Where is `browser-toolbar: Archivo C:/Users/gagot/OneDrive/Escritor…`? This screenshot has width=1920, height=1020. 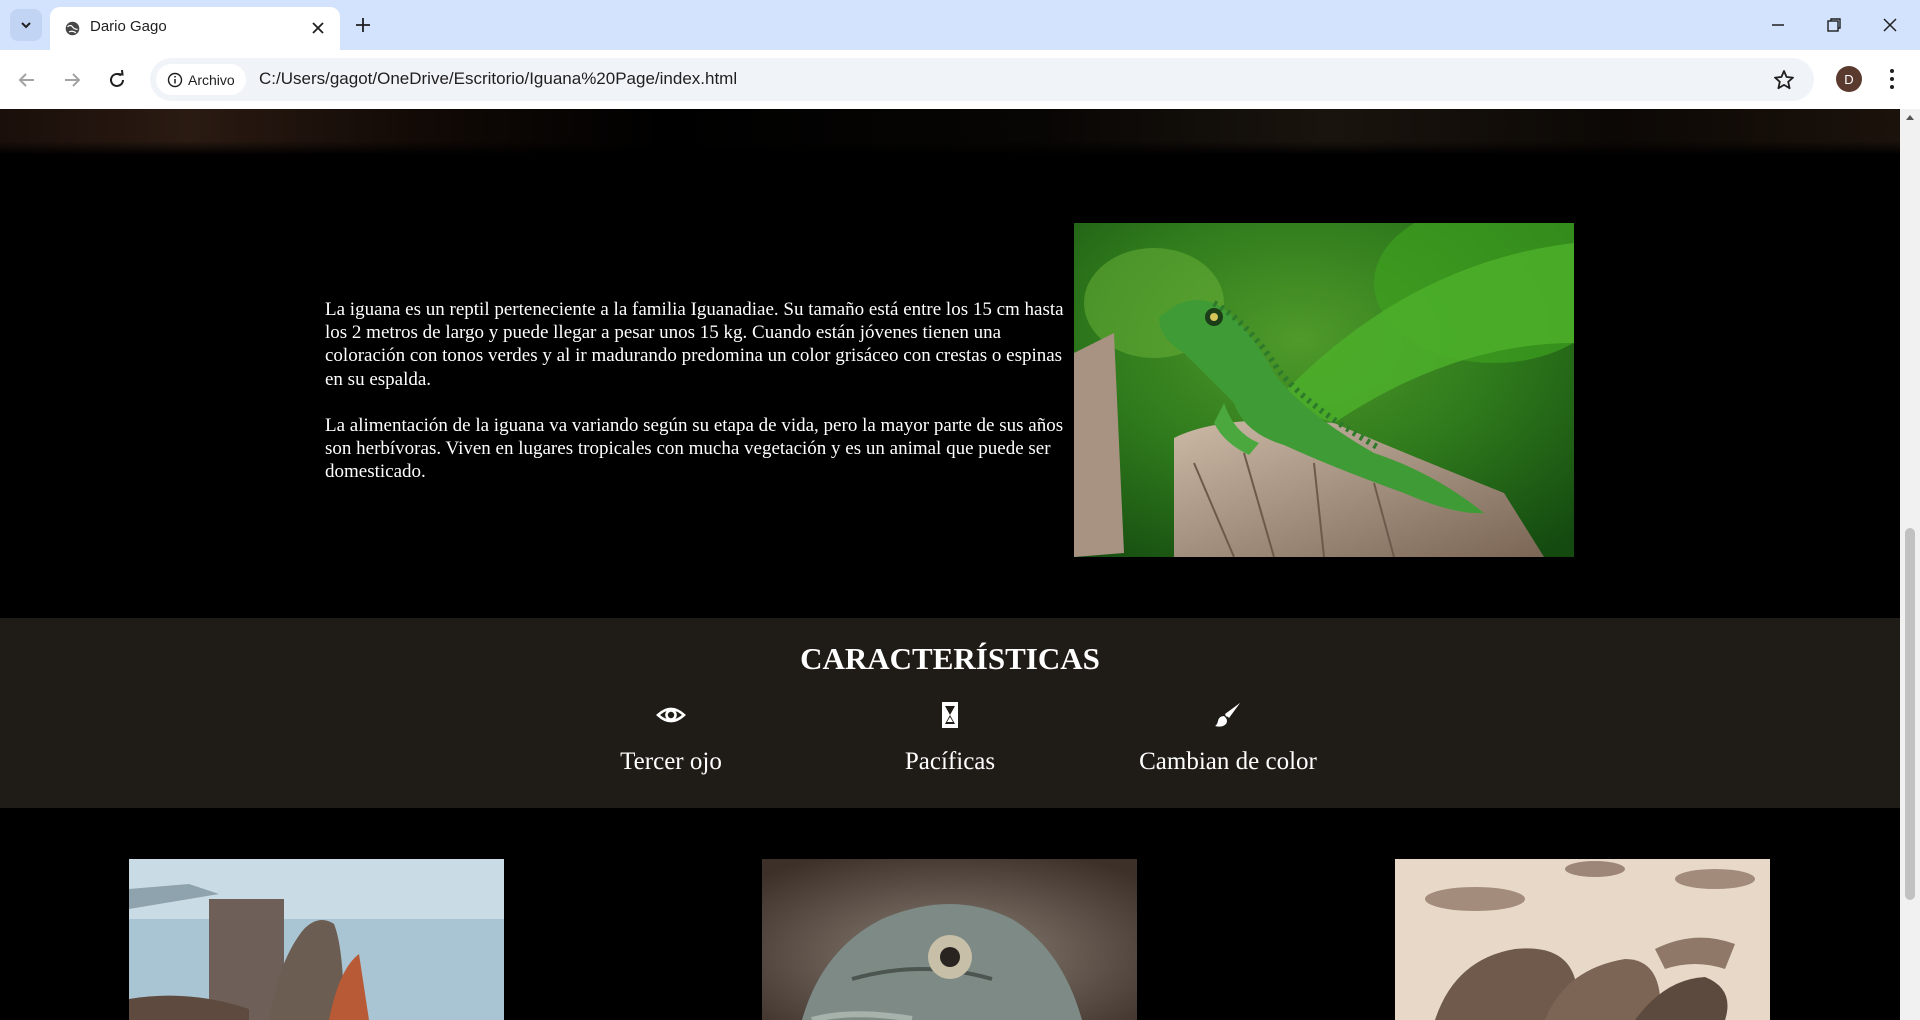
browser-toolbar: Archivo C:/Users/gagot/OneDrive/Escritor… is located at coordinates (960, 79).